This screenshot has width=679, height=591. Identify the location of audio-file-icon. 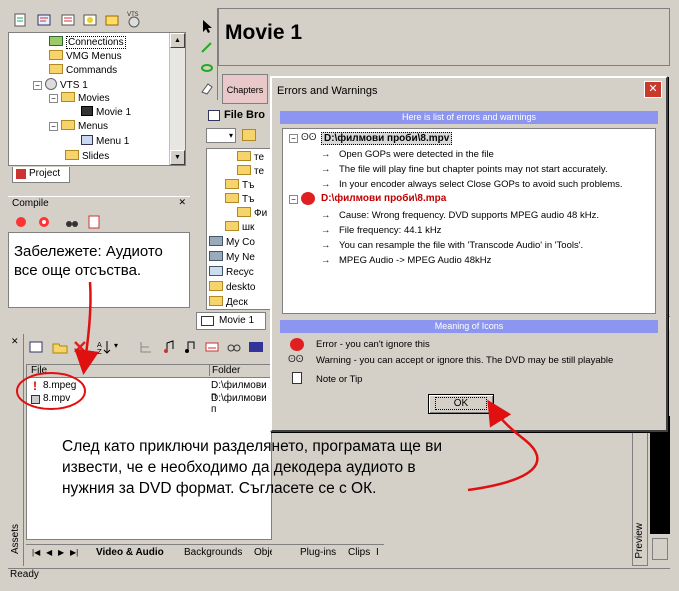
(170, 347).